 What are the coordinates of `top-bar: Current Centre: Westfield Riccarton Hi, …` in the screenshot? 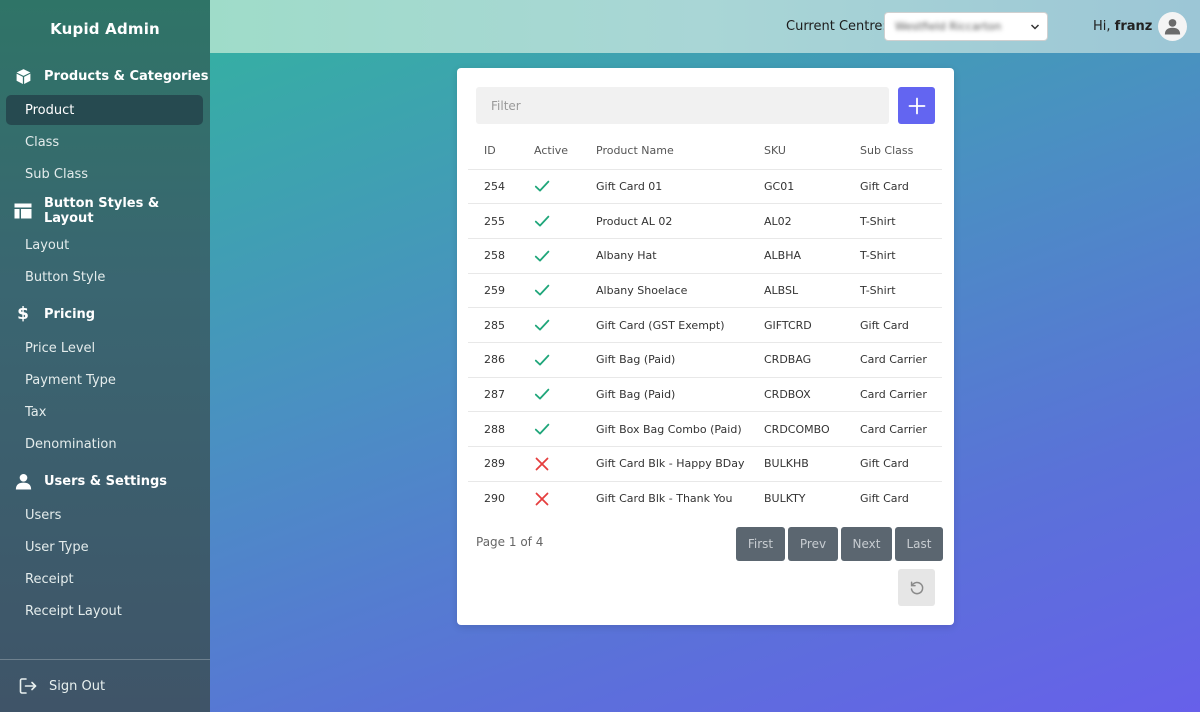 It's located at (705, 26).